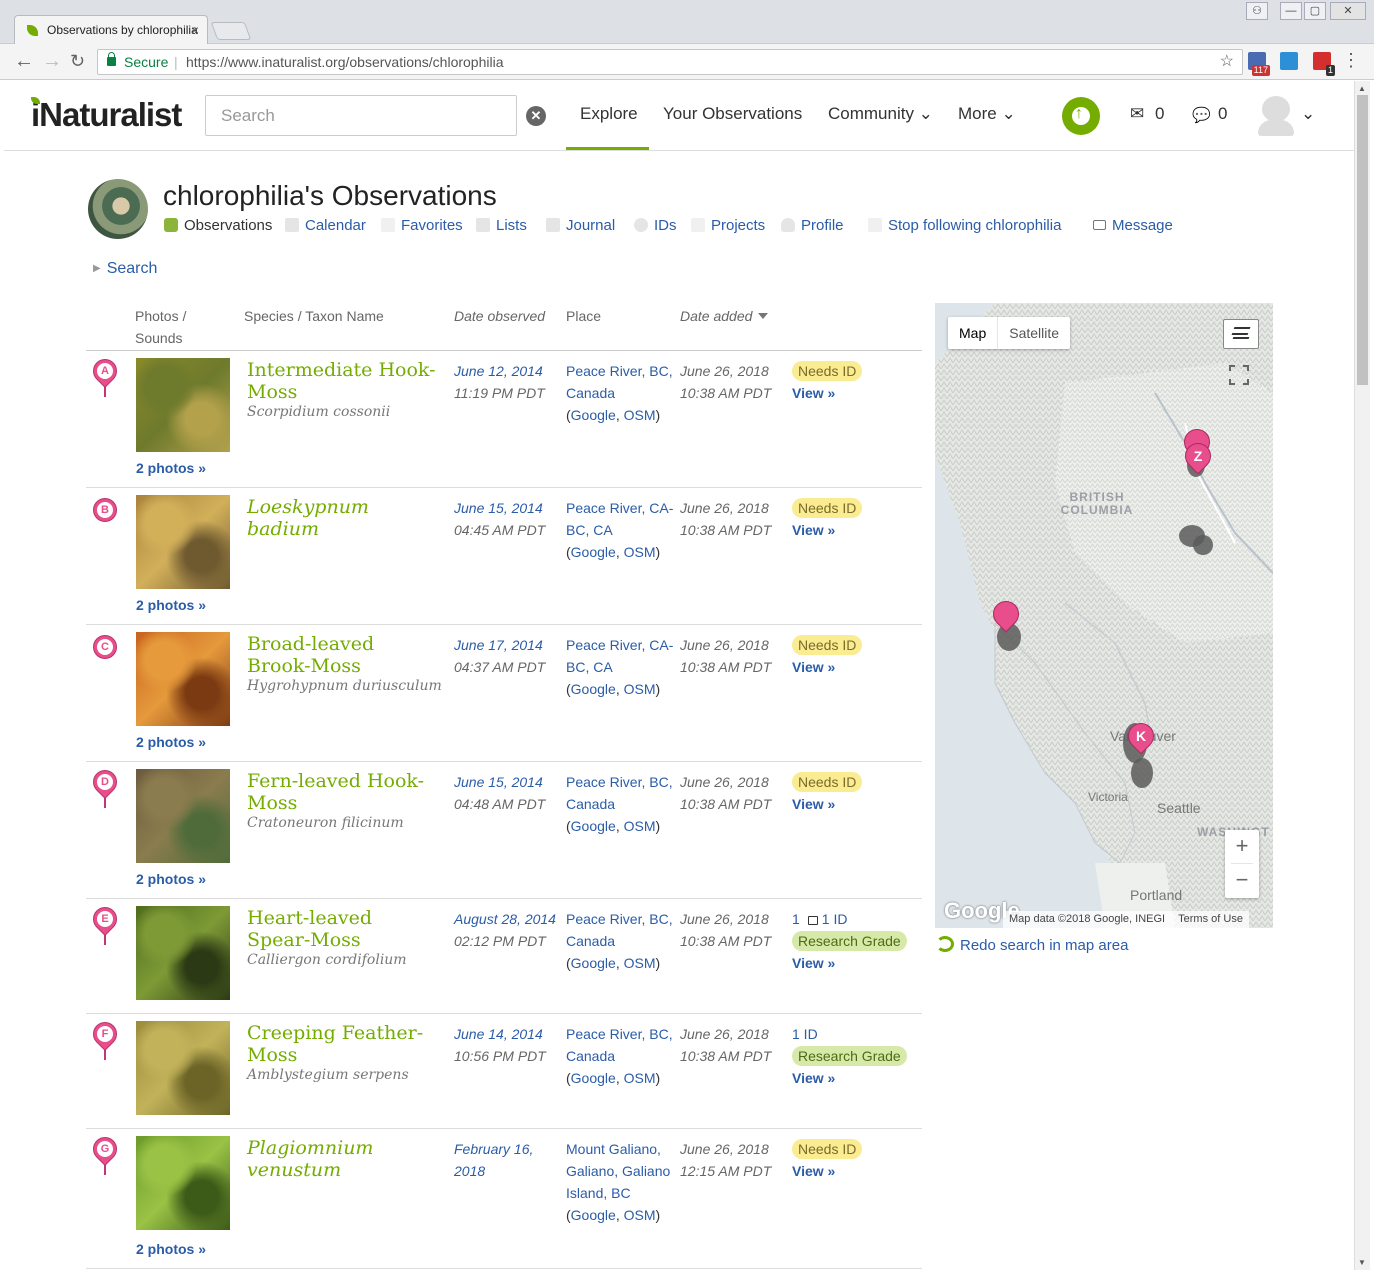  I want to click on map-marker-icon: F, so click(105, 1038).